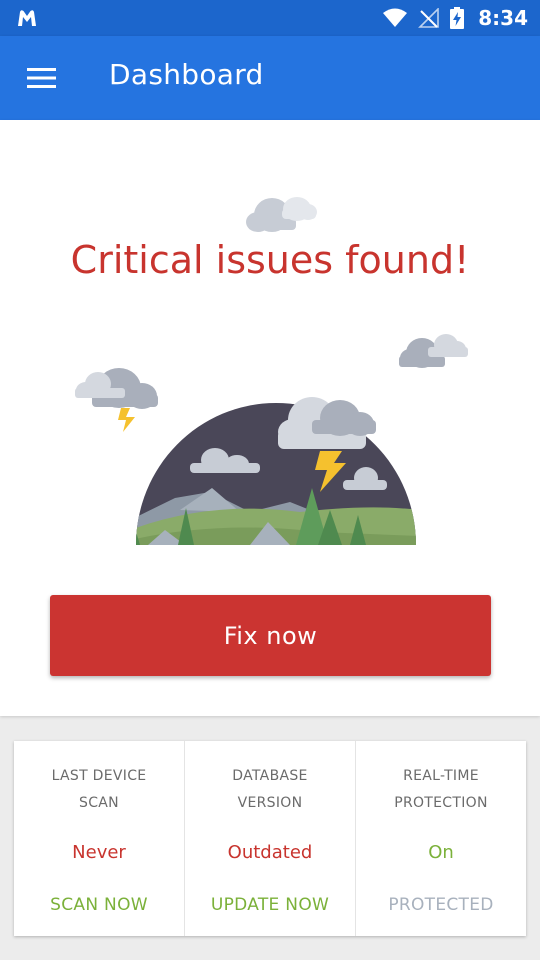  I want to click on update-now-button: UPDATE NOW, so click(270, 905).